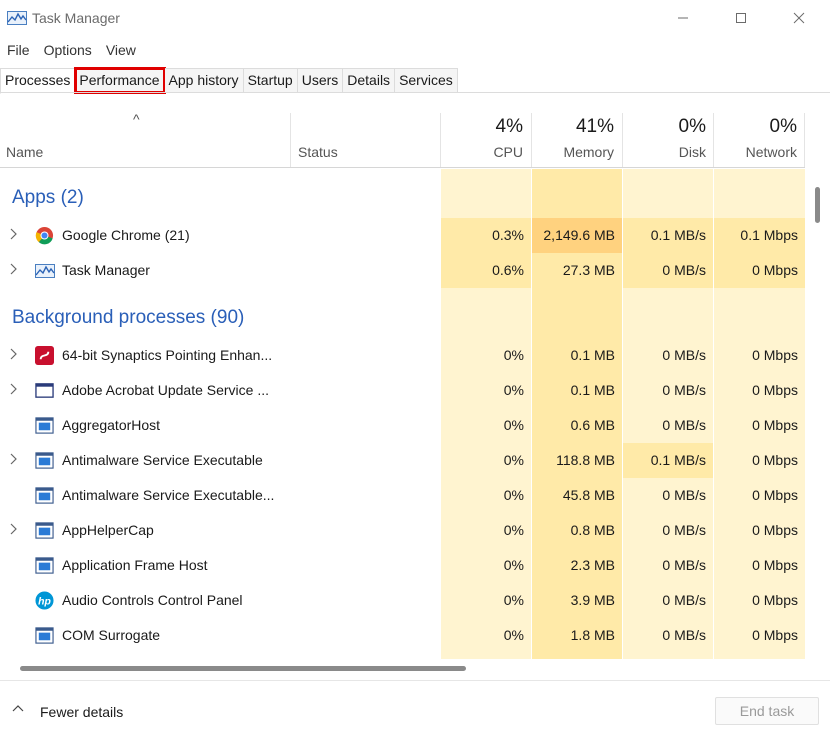  I want to click on column-memory: Memory, so click(588, 152).